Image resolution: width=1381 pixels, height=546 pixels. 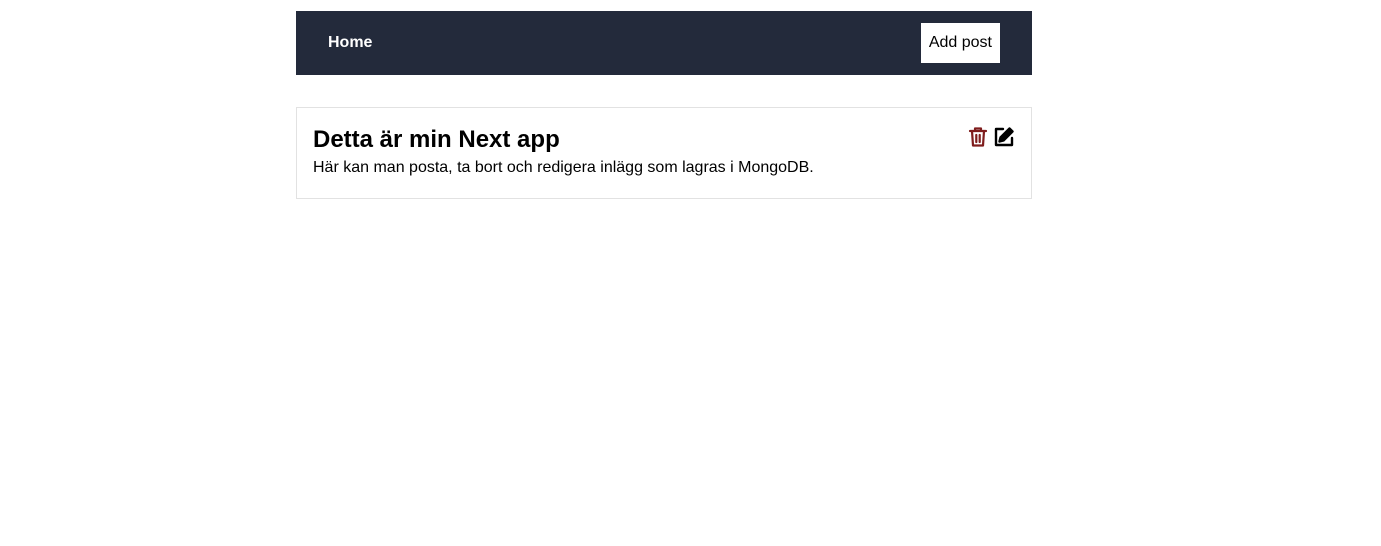 I want to click on trash-icon, so click(x=978, y=137).